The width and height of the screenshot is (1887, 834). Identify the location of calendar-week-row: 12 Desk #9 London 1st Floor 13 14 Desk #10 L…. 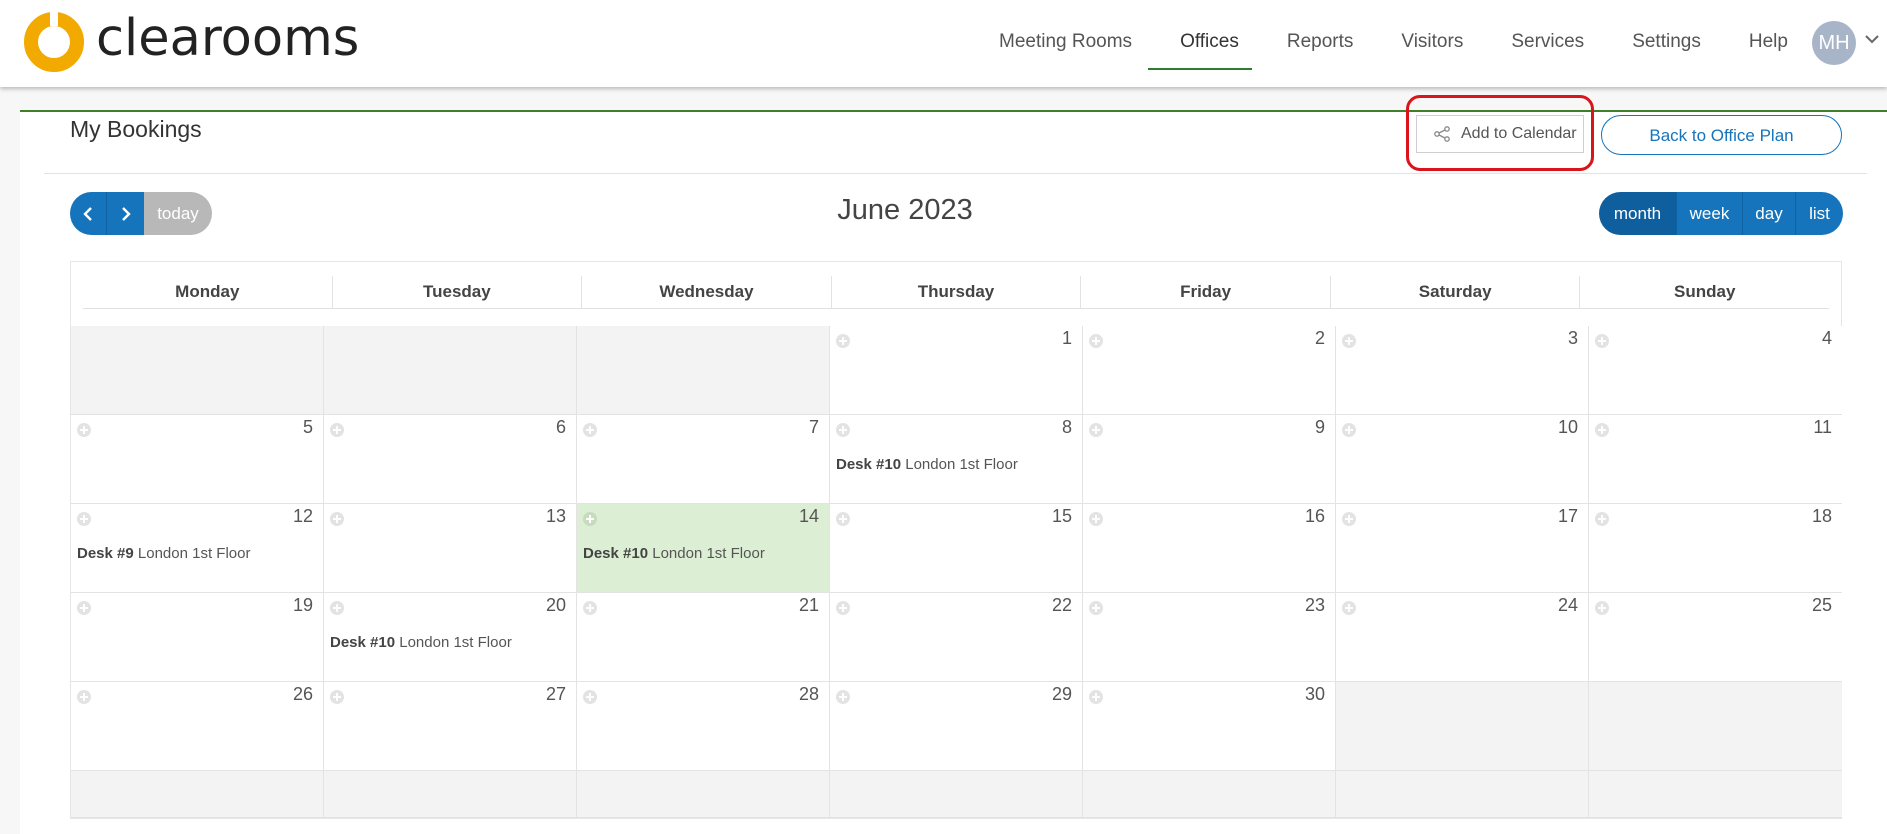
(957, 548).